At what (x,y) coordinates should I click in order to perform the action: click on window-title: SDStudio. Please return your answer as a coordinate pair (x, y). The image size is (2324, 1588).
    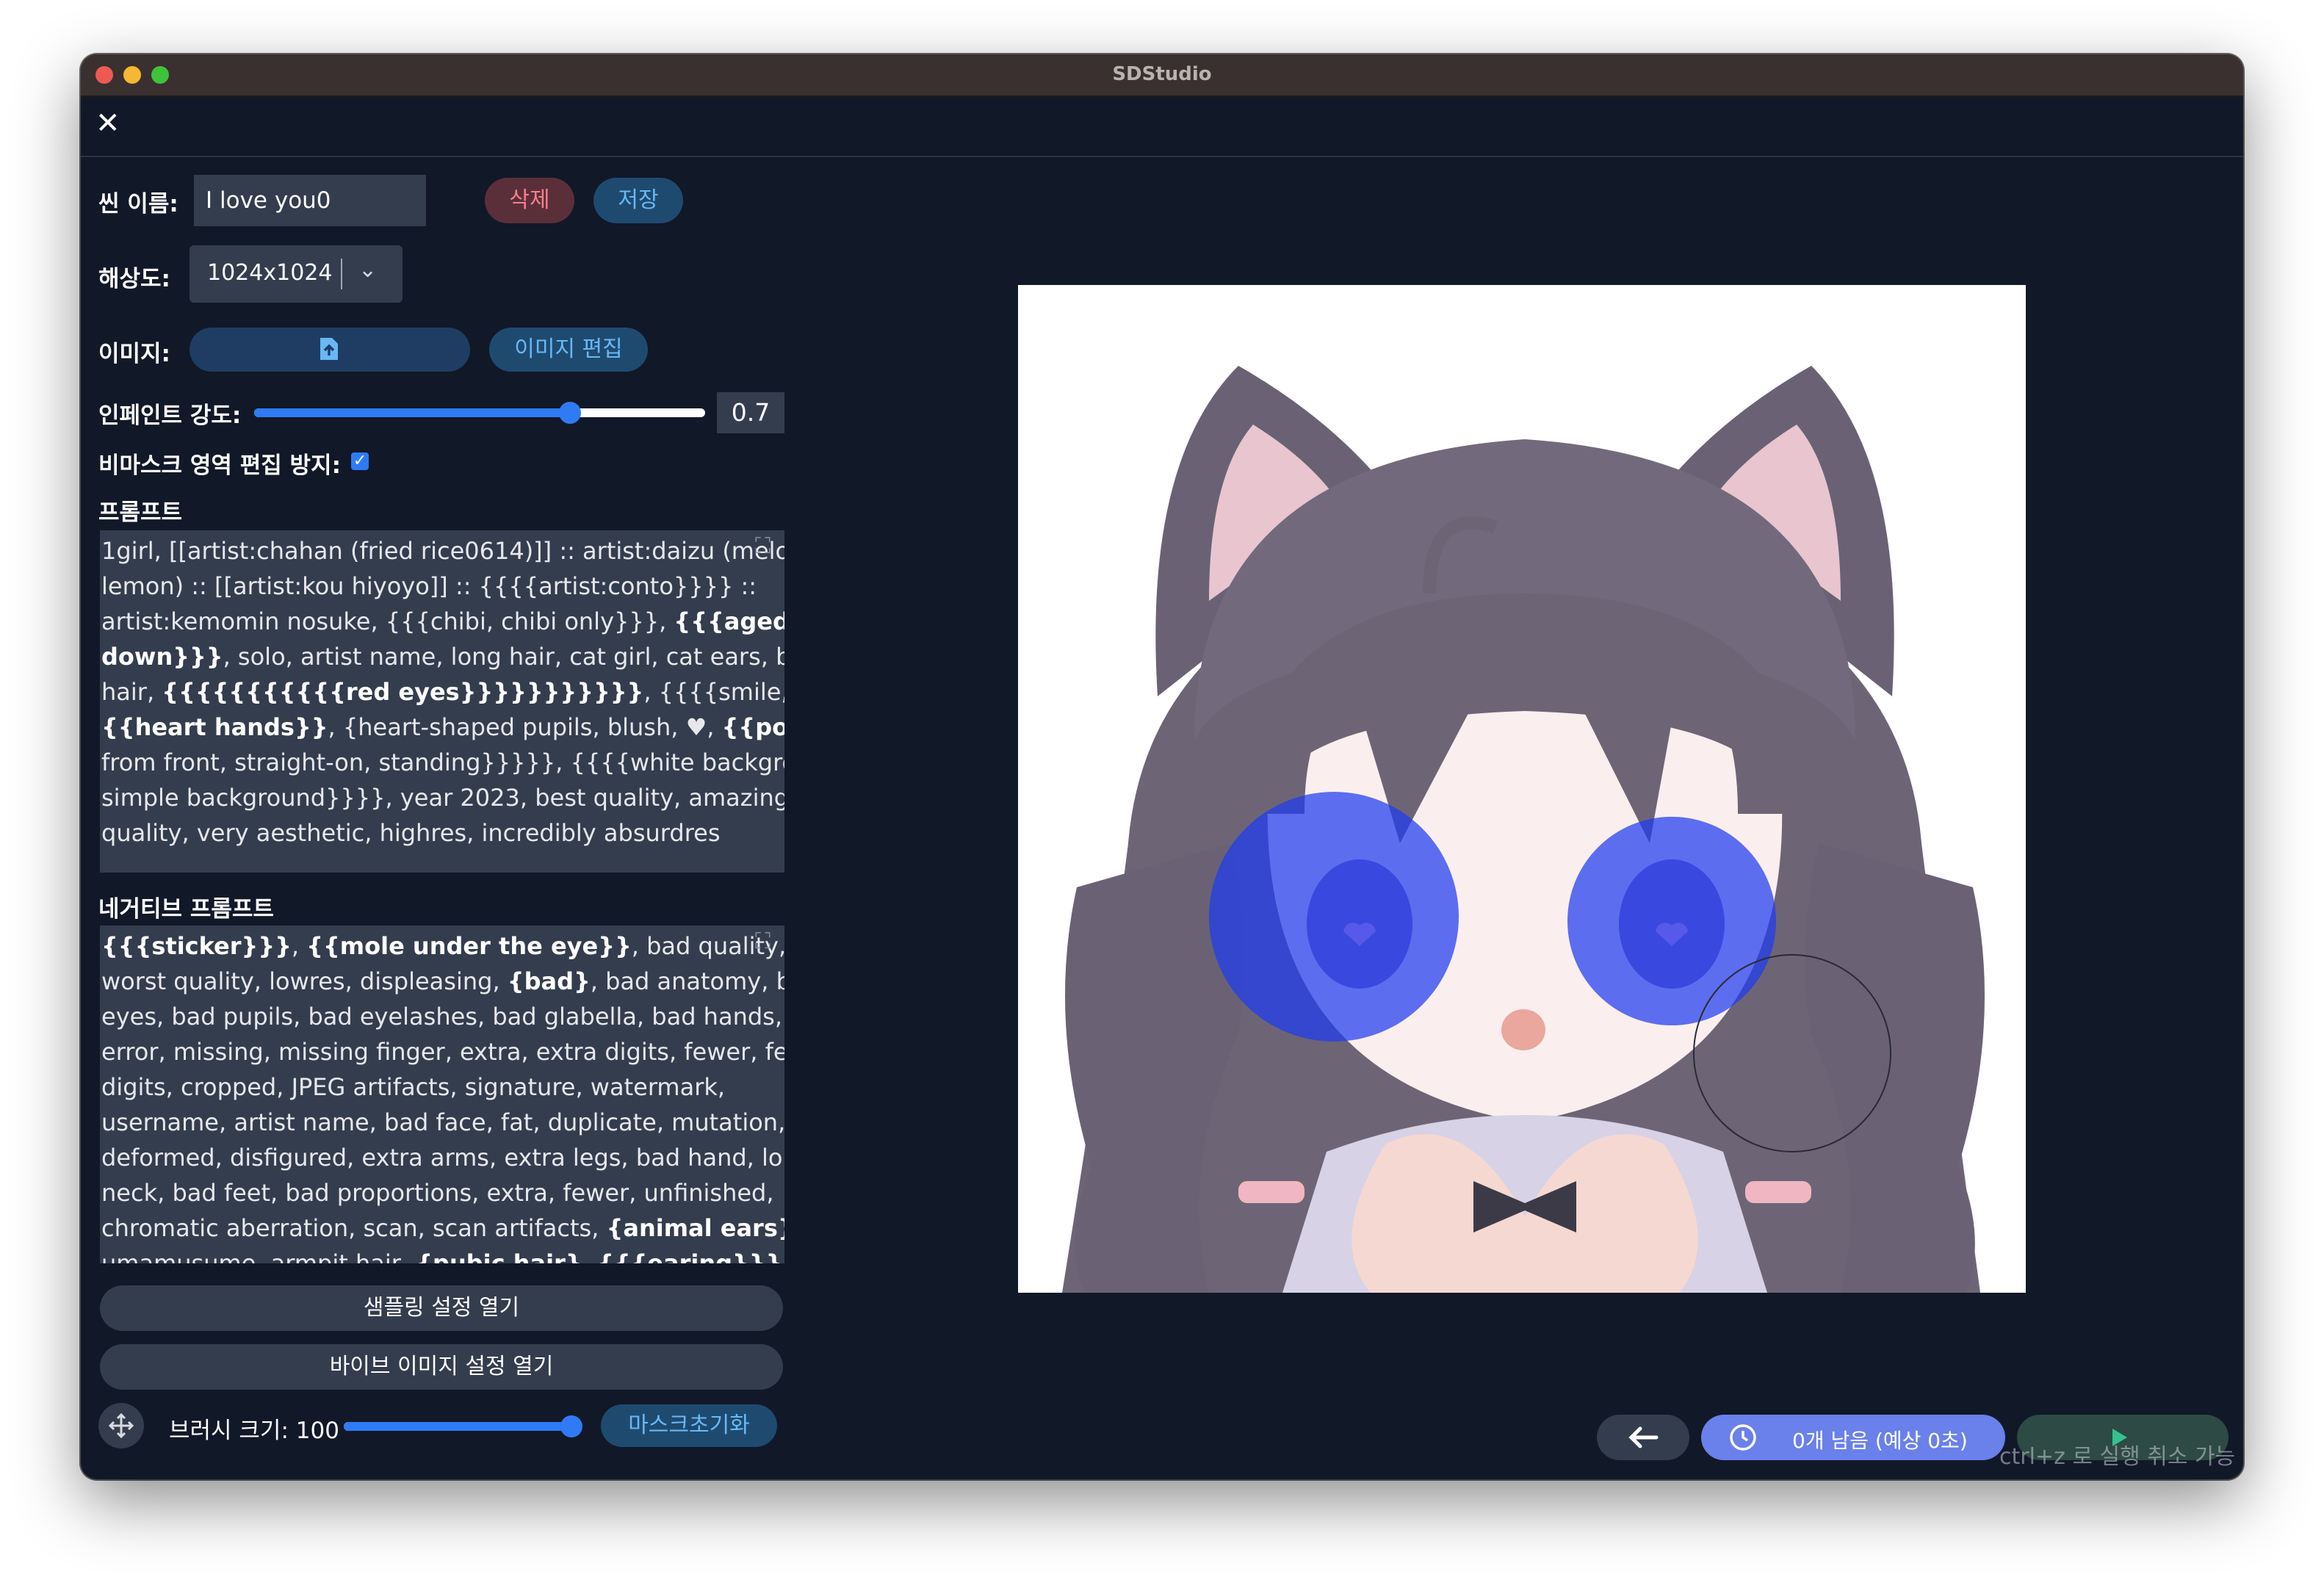
    Looking at the image, I should click on (1162, 74).